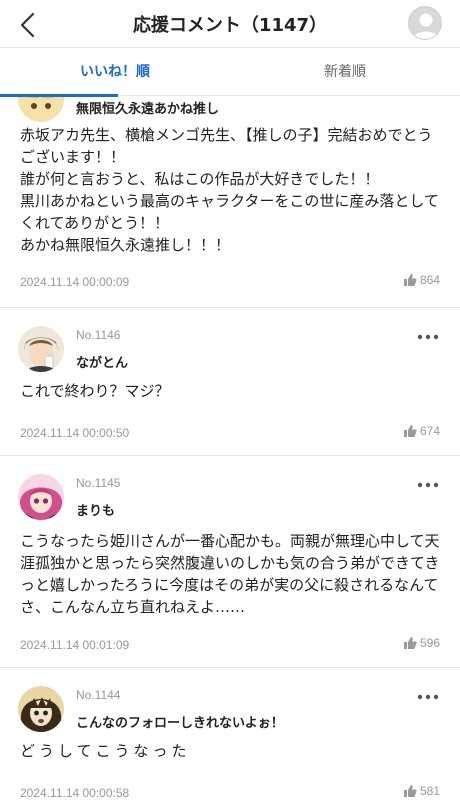 The image size is (460, 800). Describe the element at coordinates (96, 511) in the screenshot. I see `commenter-name: まりも` at that location.